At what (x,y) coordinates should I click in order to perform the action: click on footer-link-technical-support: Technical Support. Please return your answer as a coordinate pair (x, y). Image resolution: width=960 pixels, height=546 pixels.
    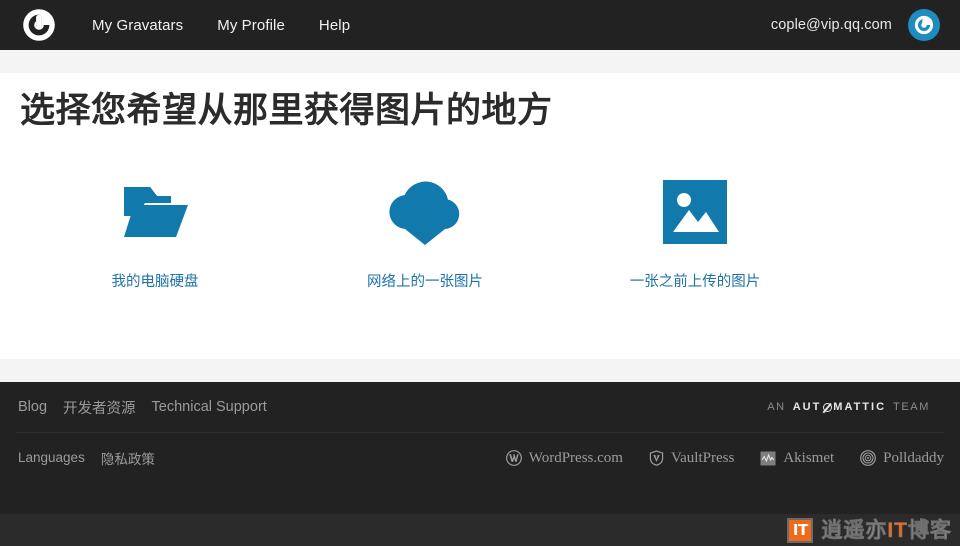
    Looking at the image, I should click on (209, 407).